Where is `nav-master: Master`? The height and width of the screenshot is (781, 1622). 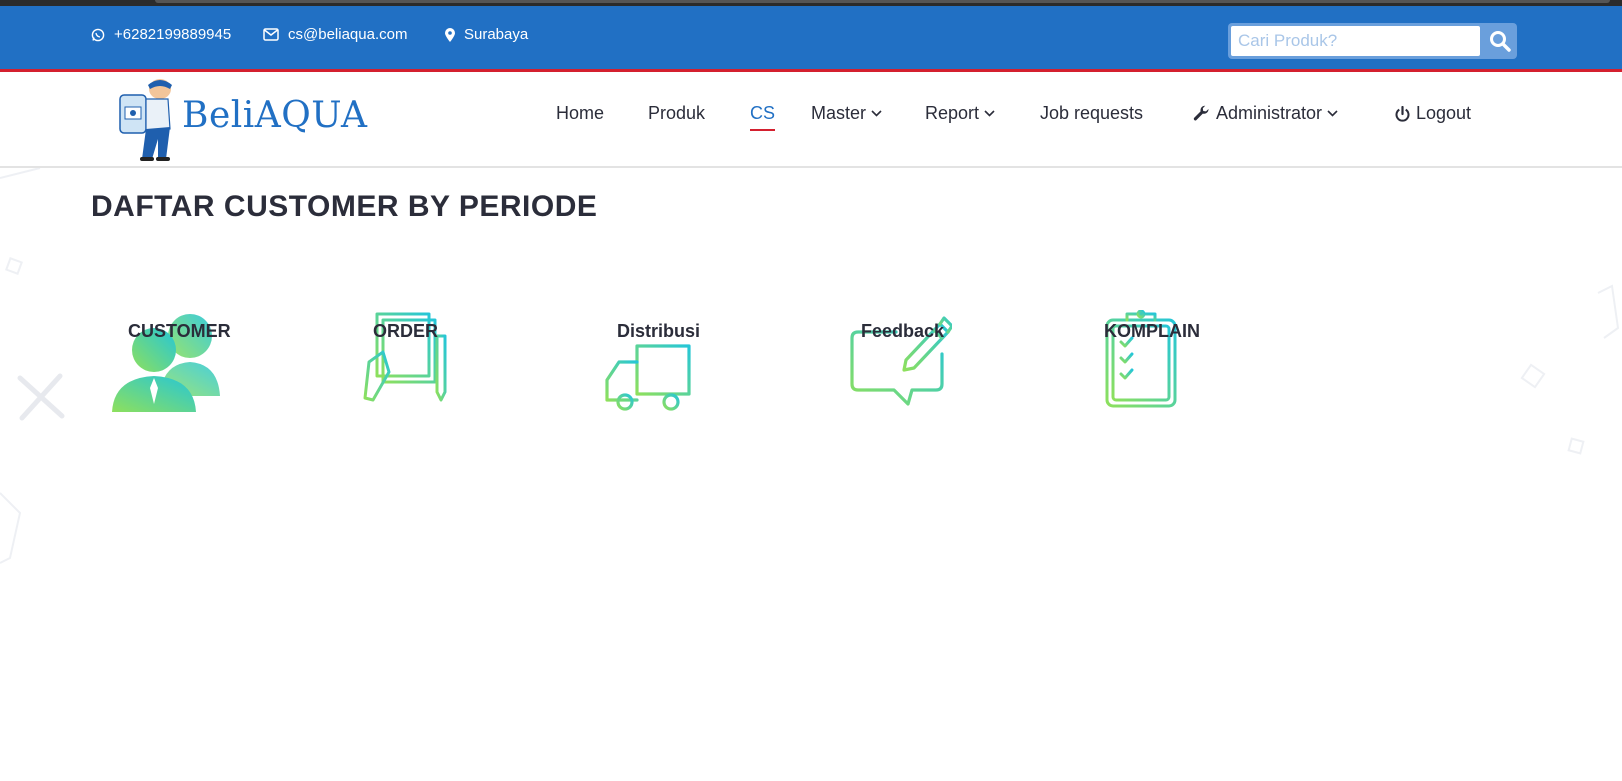
nav-master: Master is located at coordinates (846, 113).